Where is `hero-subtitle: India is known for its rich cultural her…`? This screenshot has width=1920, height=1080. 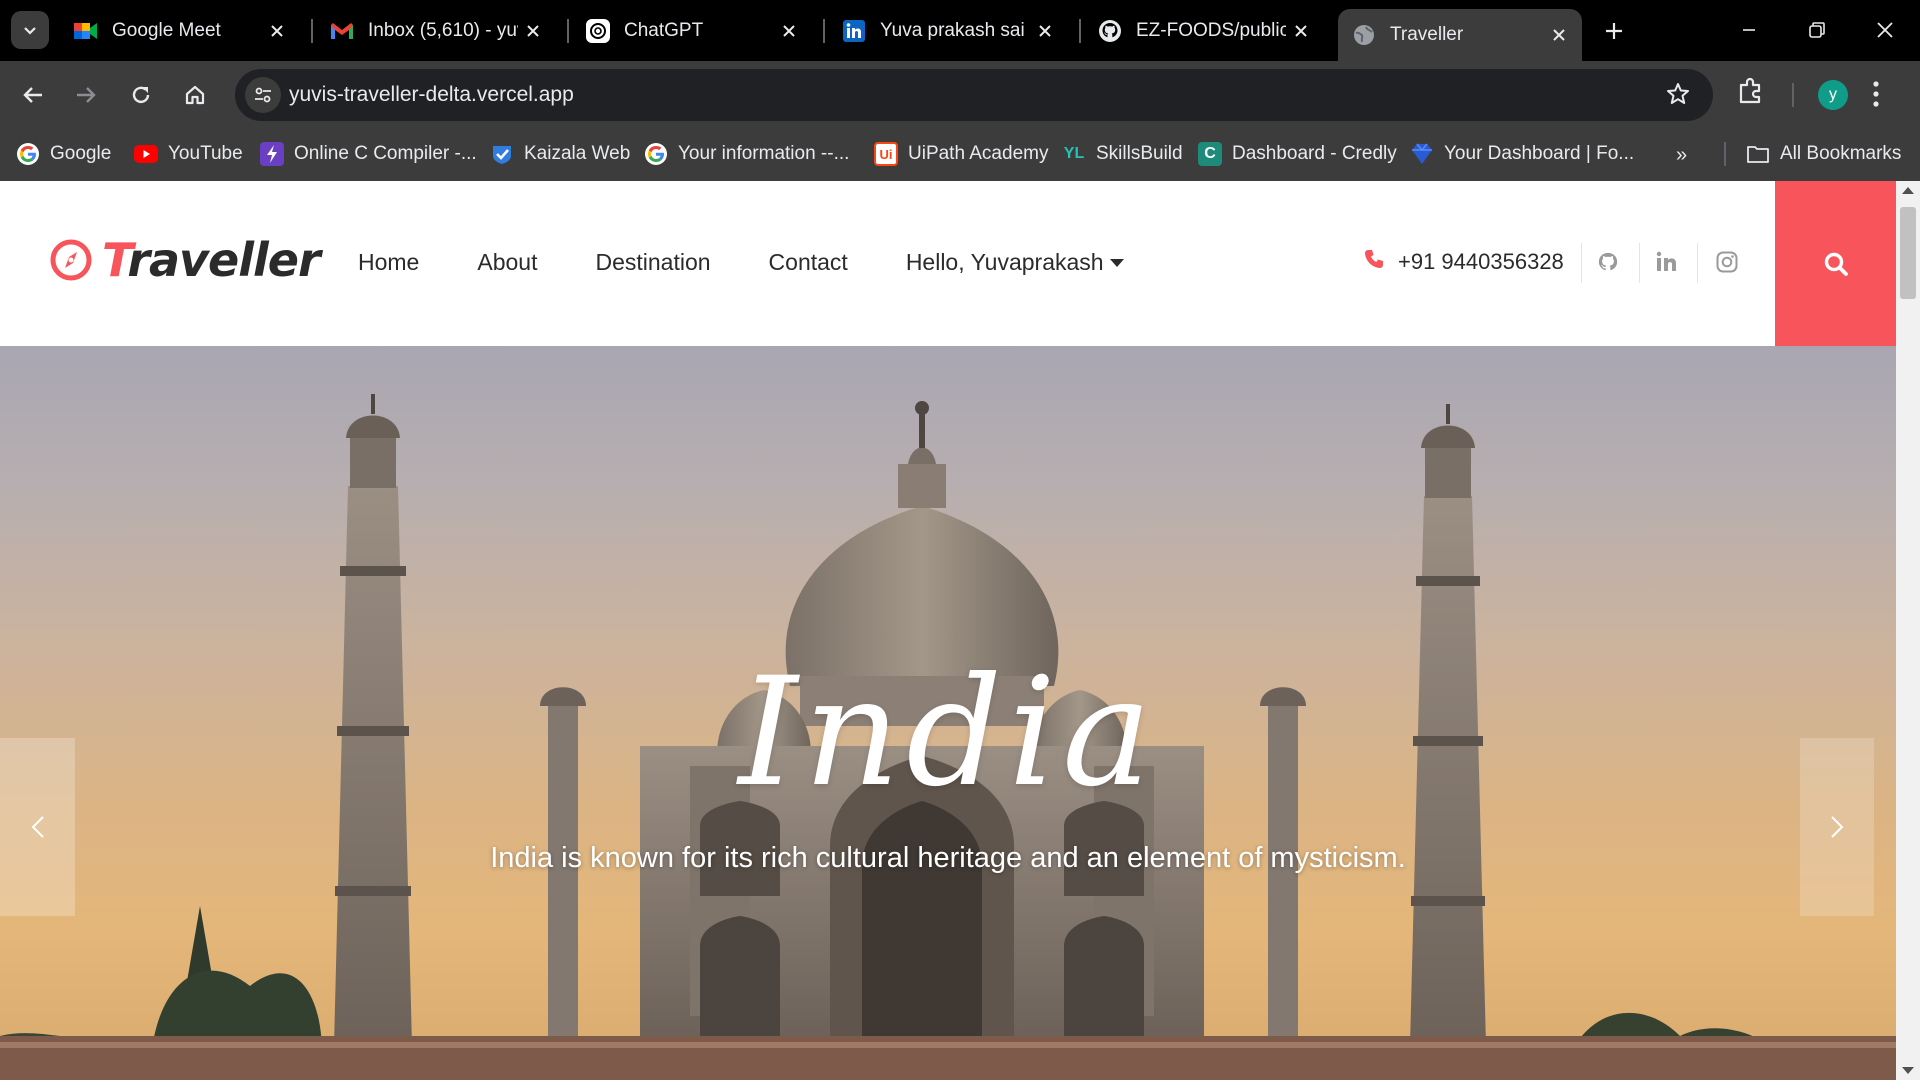
hero-subtitle: India is known for its rich cultural her… is located at coordinates (948, 858).